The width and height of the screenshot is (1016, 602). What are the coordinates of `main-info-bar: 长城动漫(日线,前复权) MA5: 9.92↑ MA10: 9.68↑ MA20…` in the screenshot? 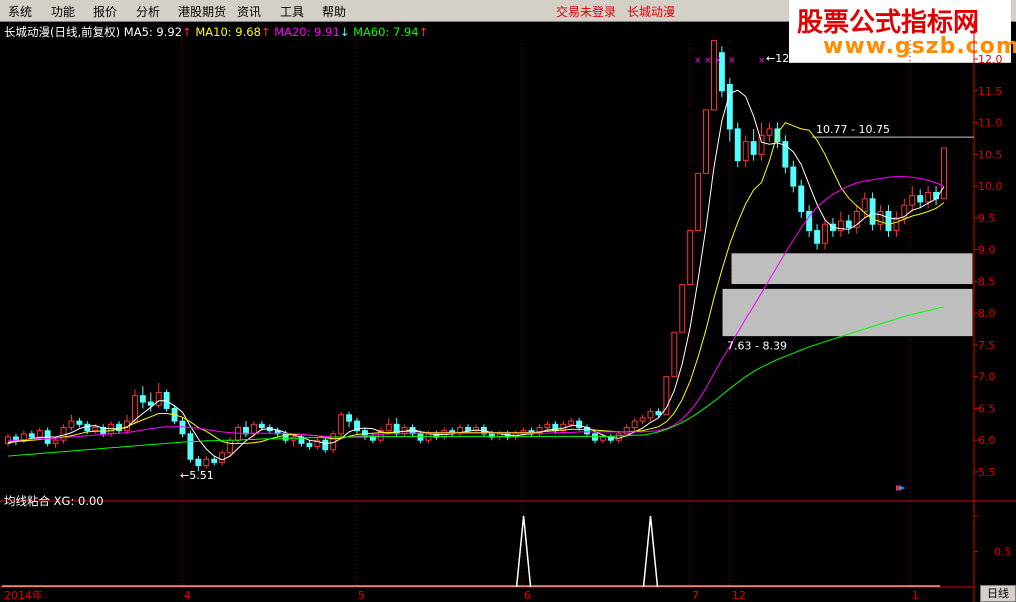 It's located at (216, 32).